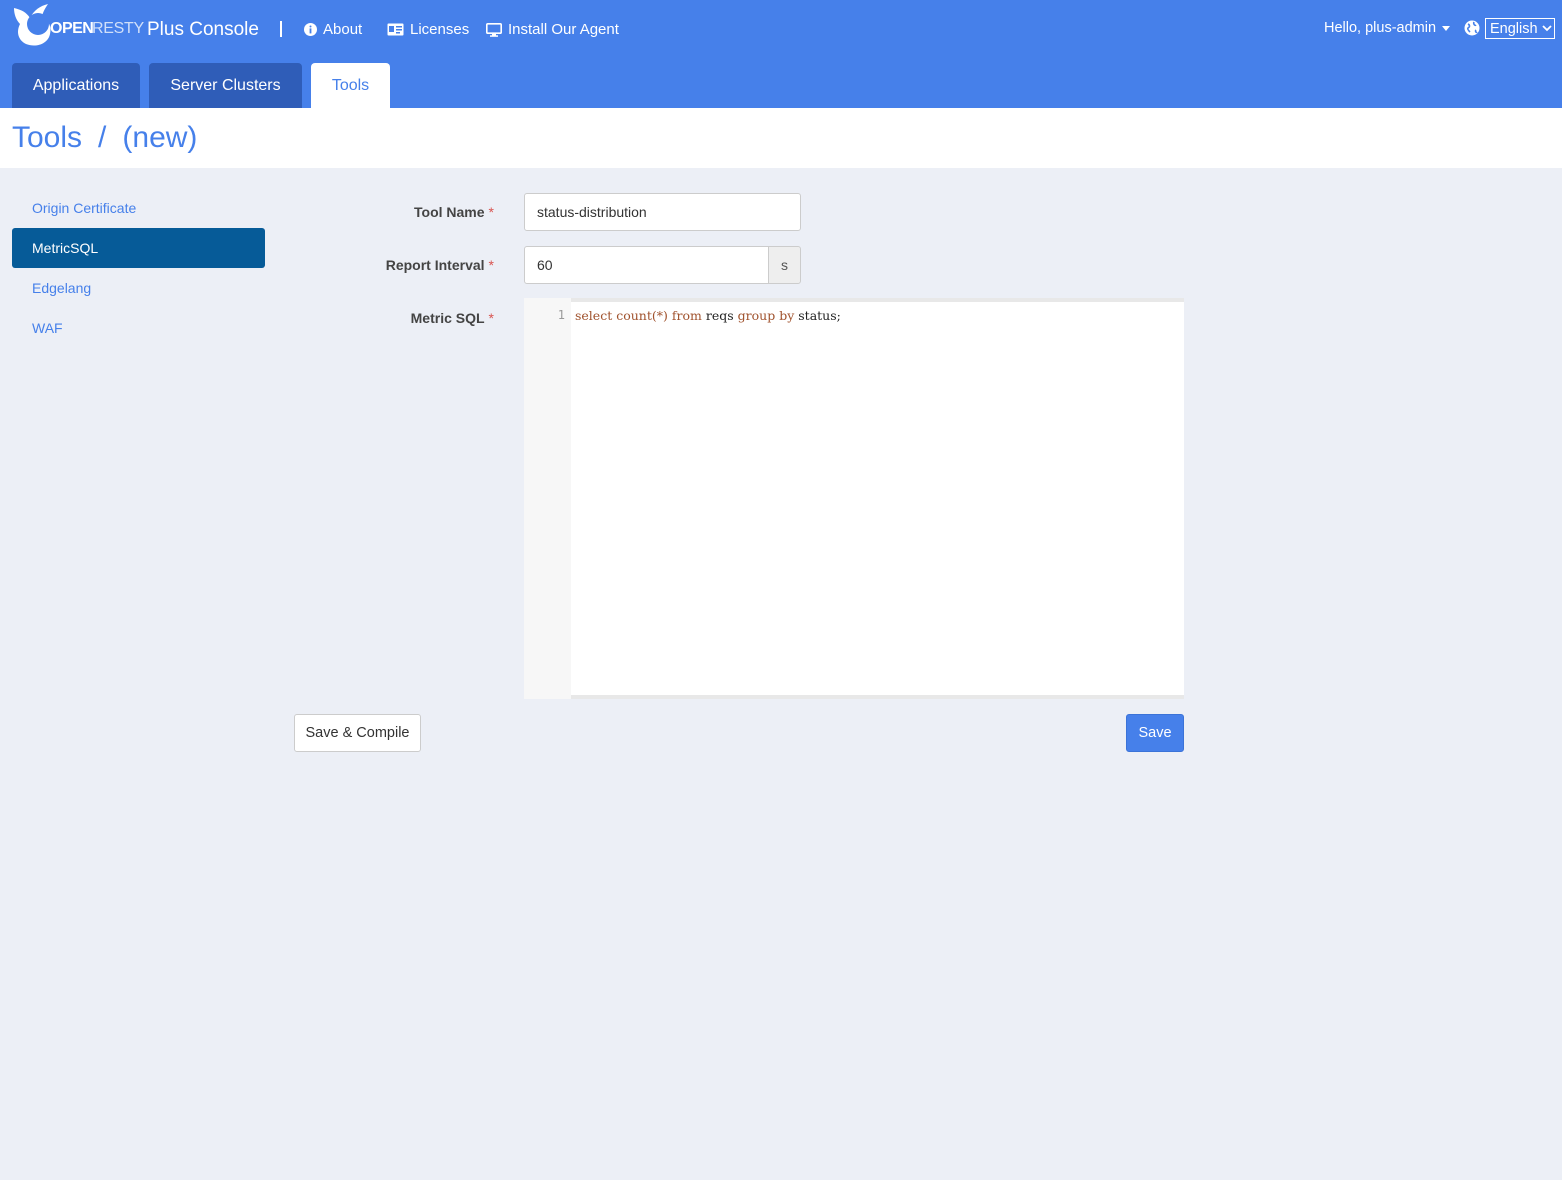  I want to click on nav-licenses-label: Licenses, so click(440, 29).